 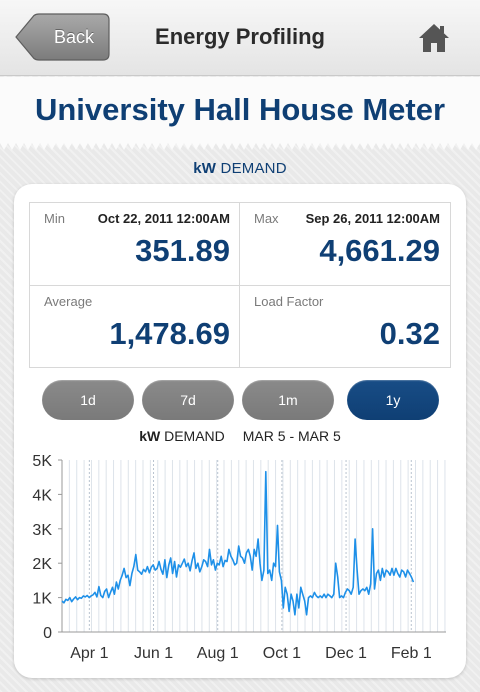 What do you see at coordinates (74, 37) in the screenshot?
I see `back-button-label: Back` at bounding box center [74, 37].